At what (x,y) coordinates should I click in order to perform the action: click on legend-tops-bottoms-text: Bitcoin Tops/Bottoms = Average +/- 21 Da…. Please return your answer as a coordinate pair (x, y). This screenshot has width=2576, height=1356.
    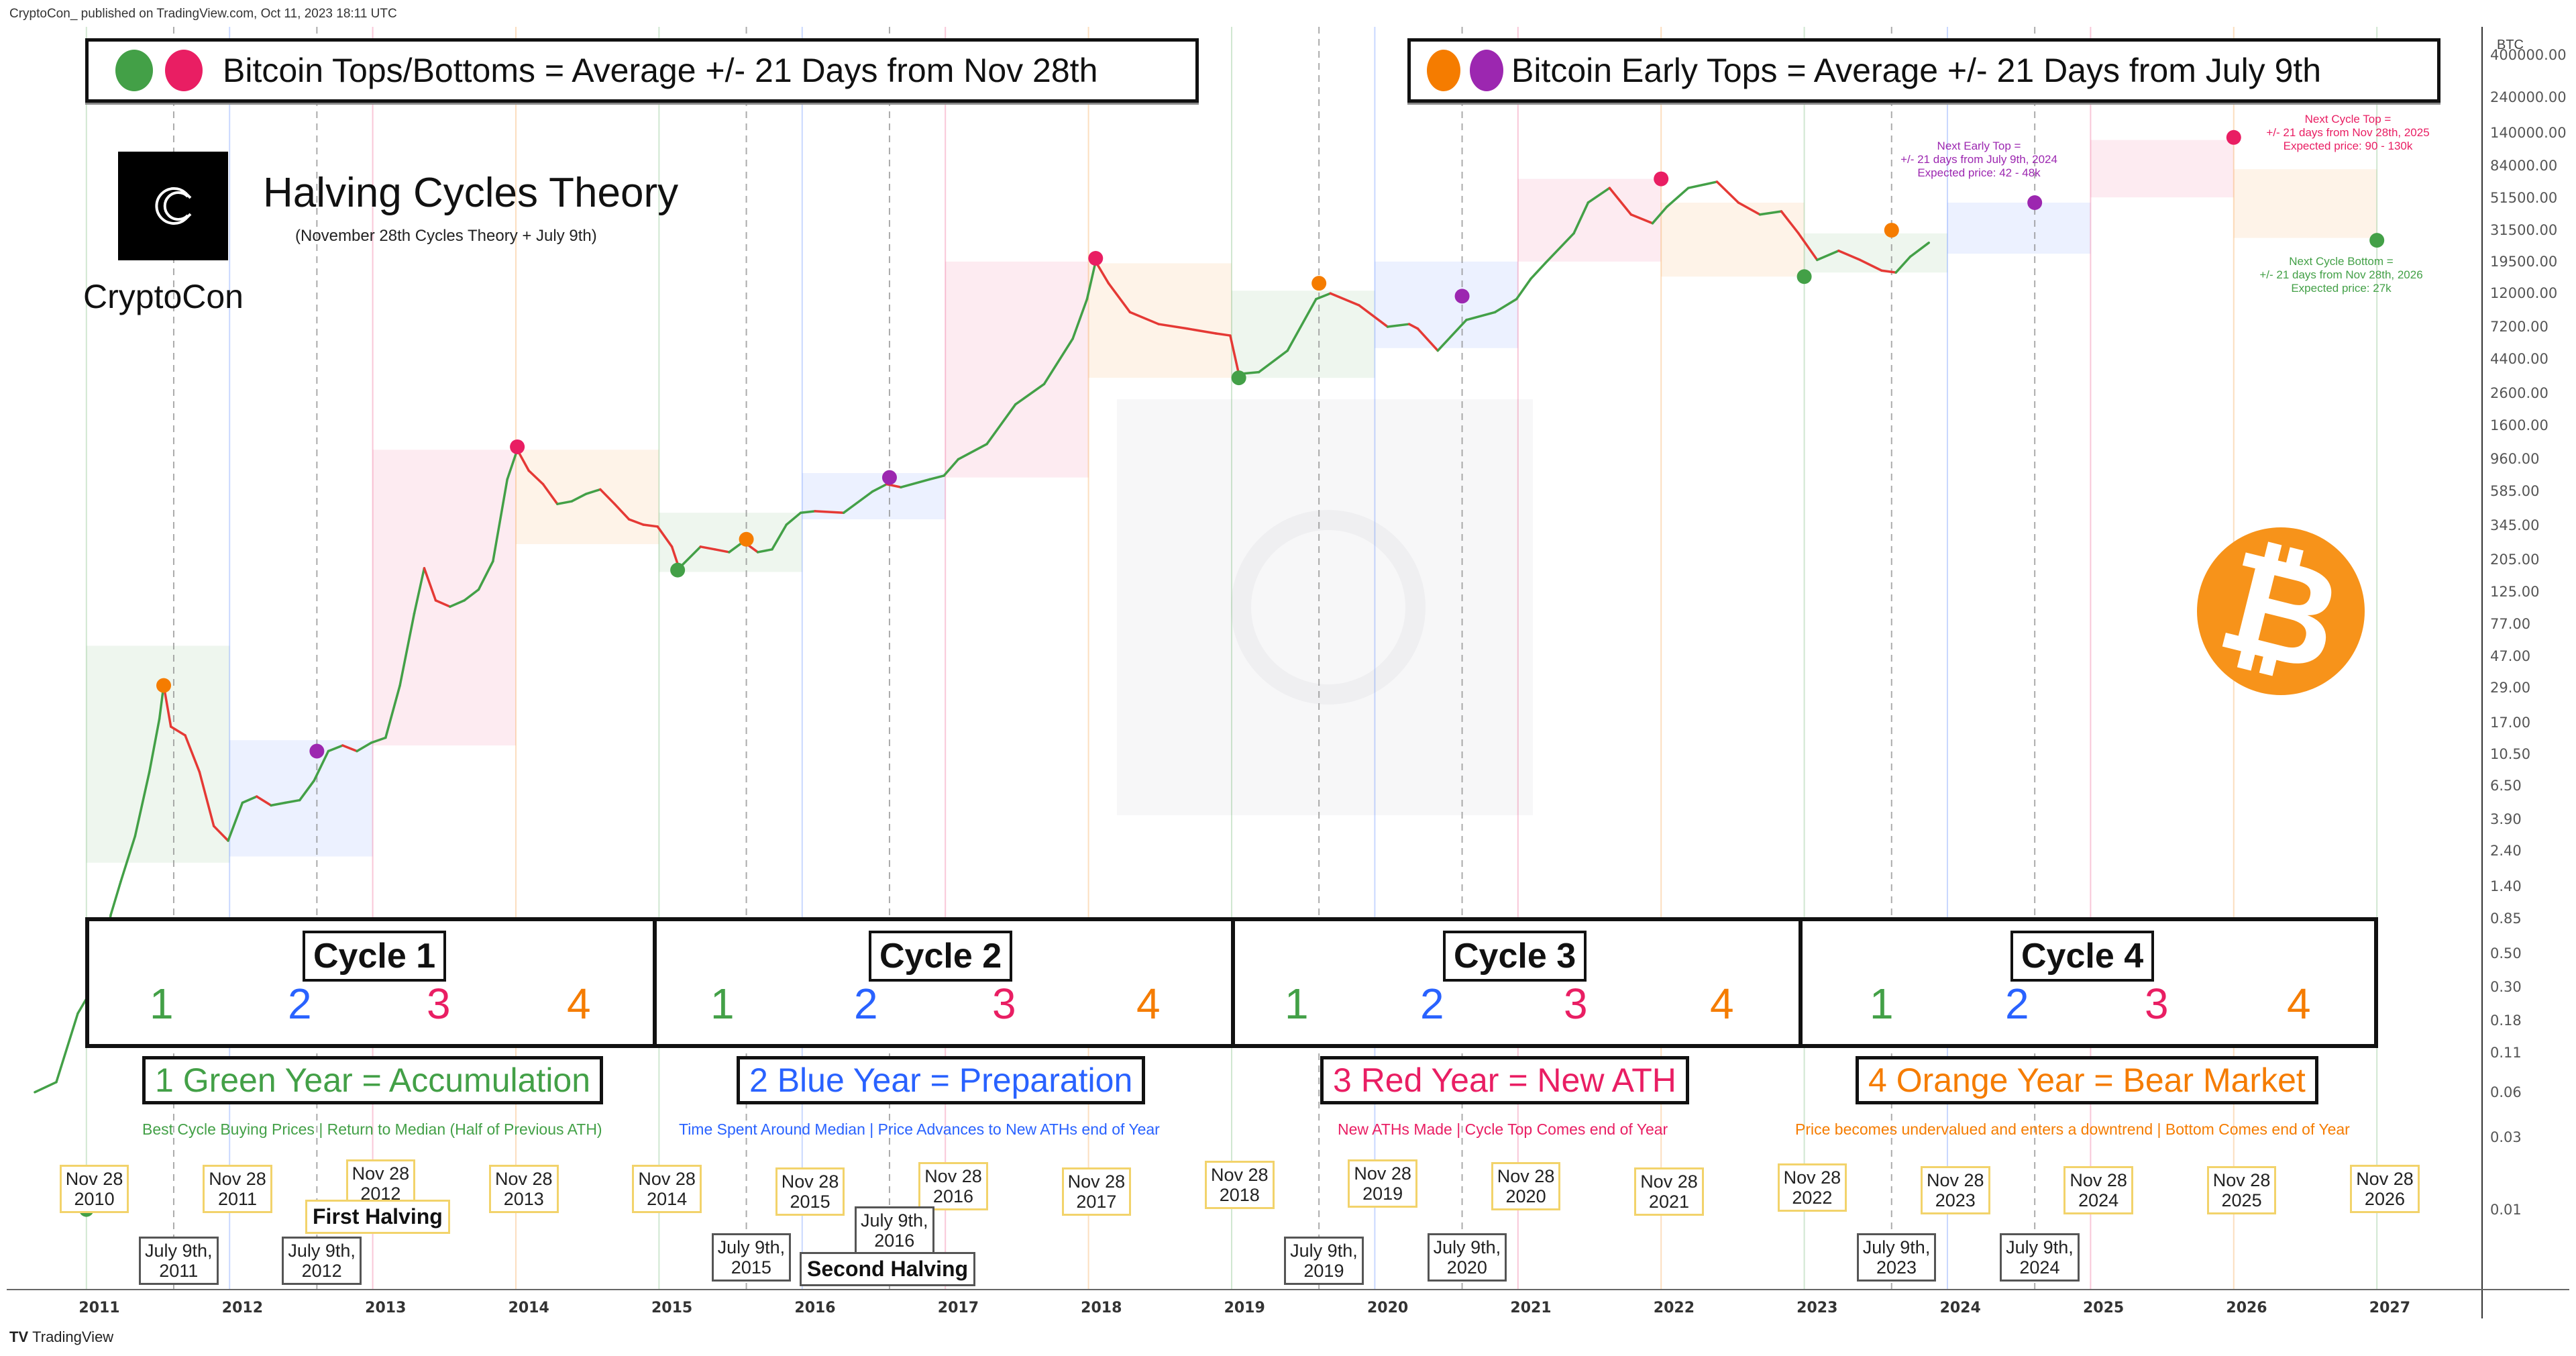
    Looking at the image, I should click on (660, 70).